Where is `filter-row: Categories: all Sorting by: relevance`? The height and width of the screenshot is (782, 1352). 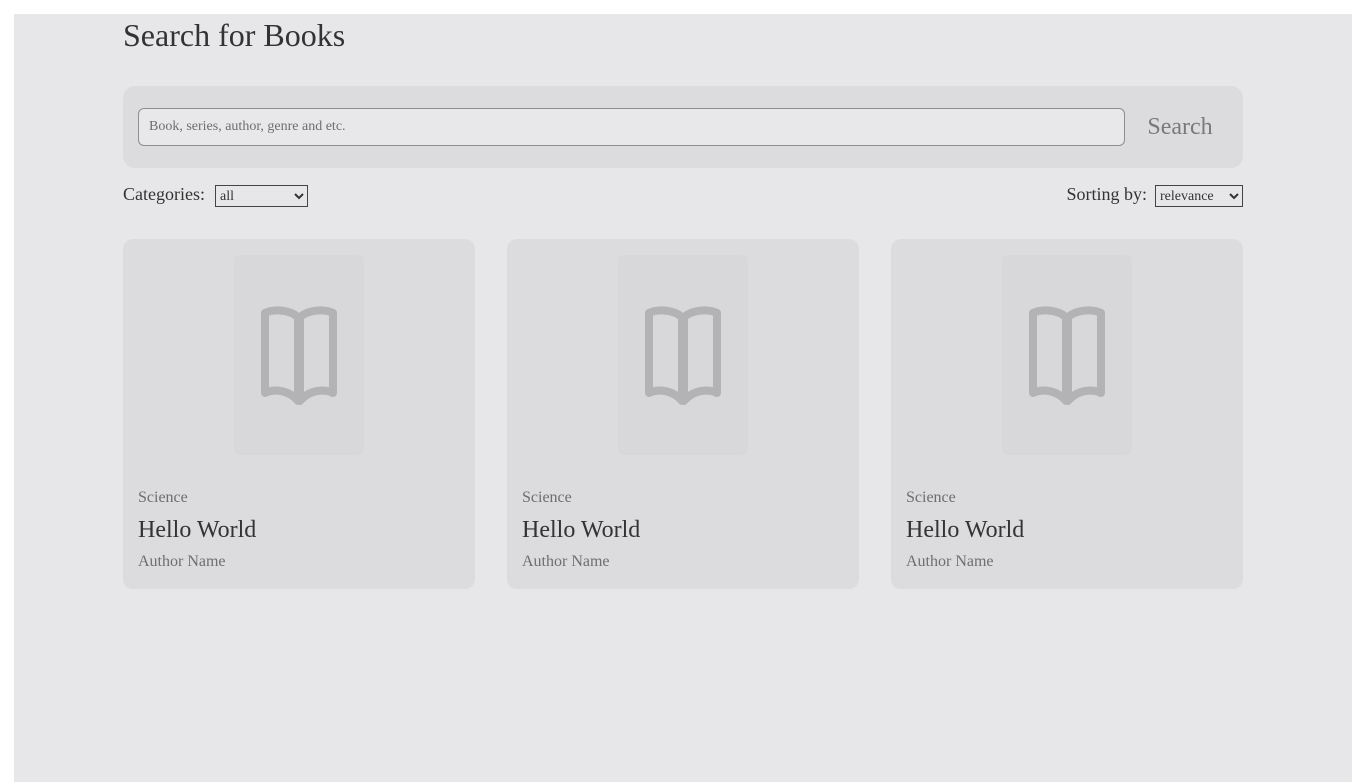
filter-row: Categories: all Sorting by: relevance is located at coordinates (683, 196).